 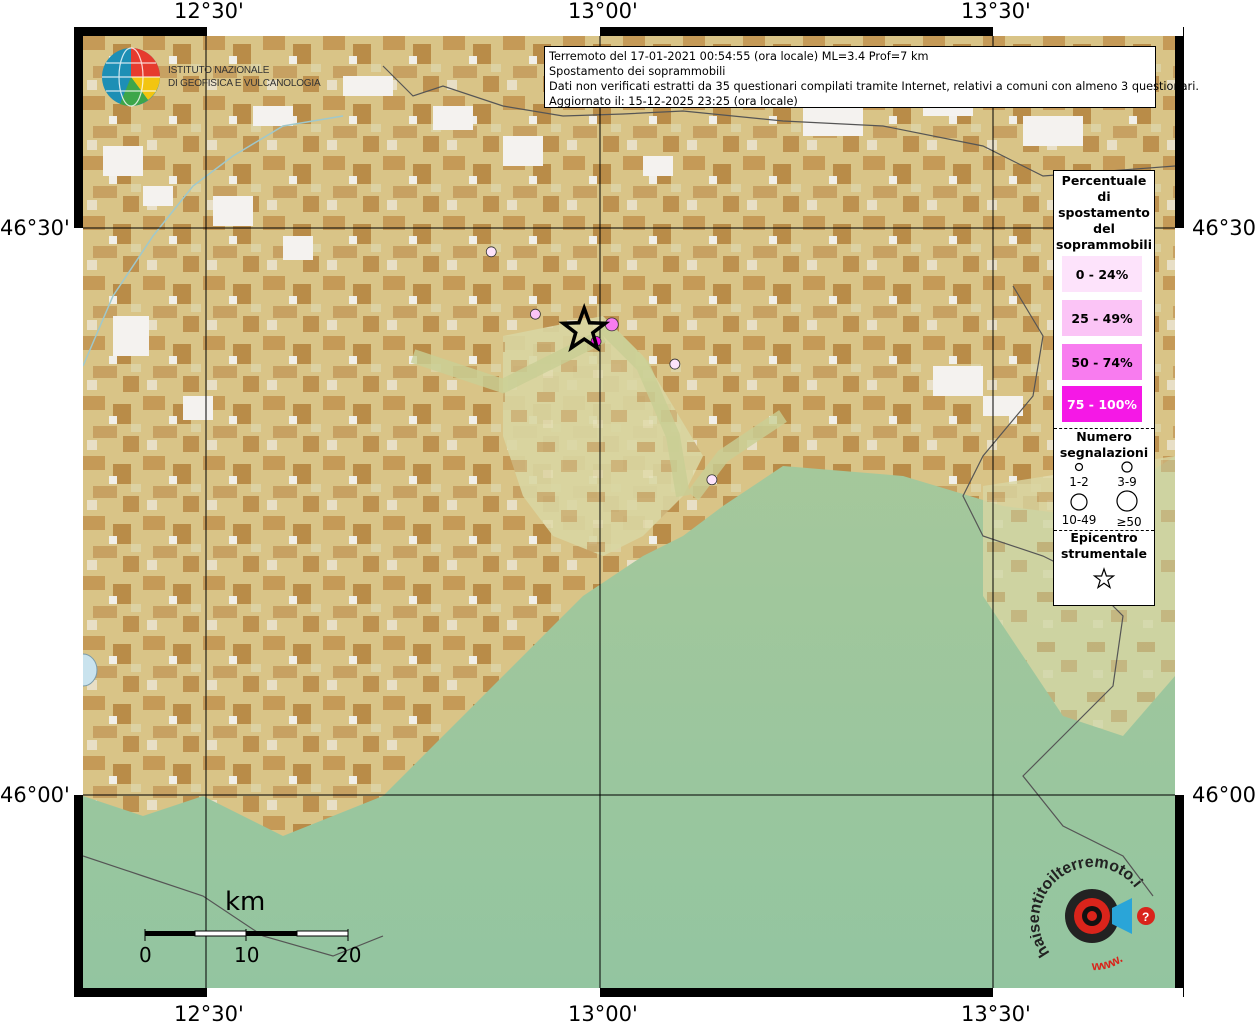 I want to click on lat-label-right-1: 46°30', so click(x=1224, y=228).